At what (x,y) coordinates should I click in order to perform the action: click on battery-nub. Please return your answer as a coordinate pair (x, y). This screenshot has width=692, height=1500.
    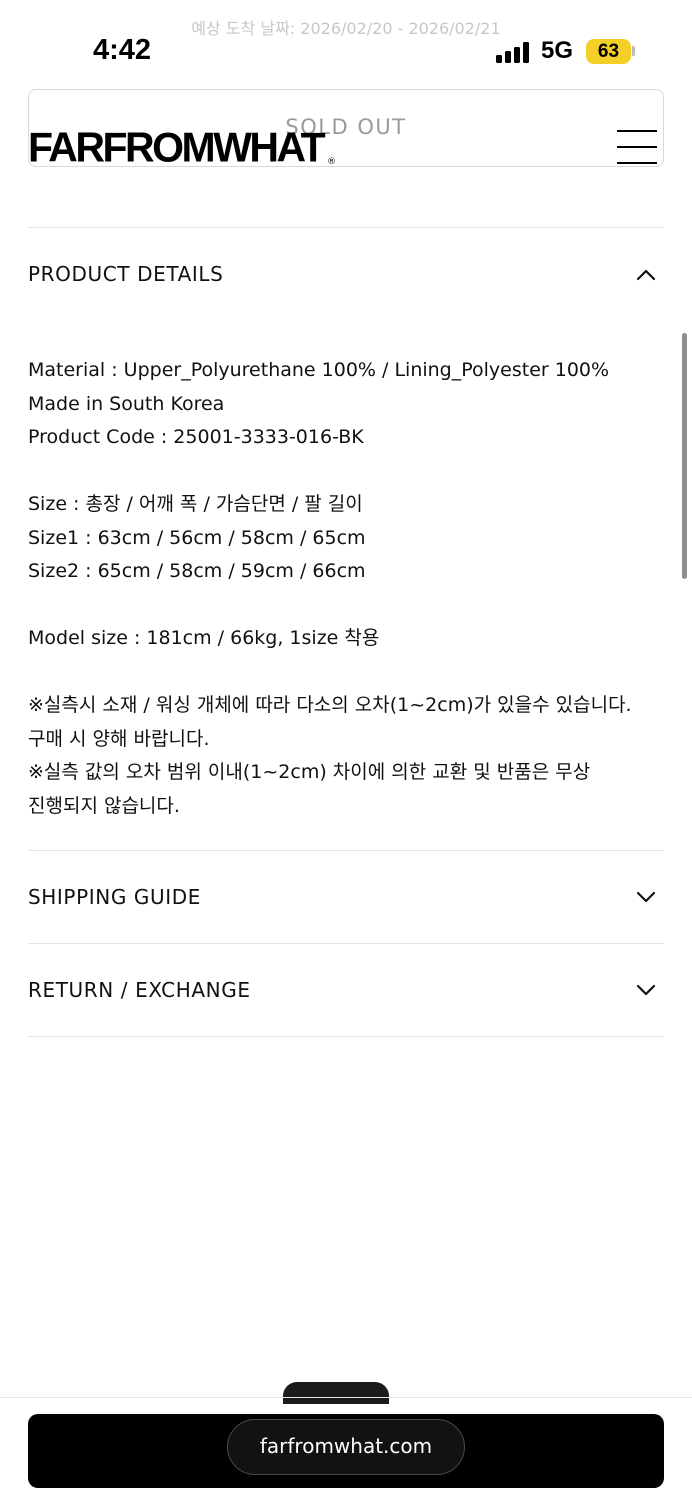
    Looking at the image, I should click on (633, 51).